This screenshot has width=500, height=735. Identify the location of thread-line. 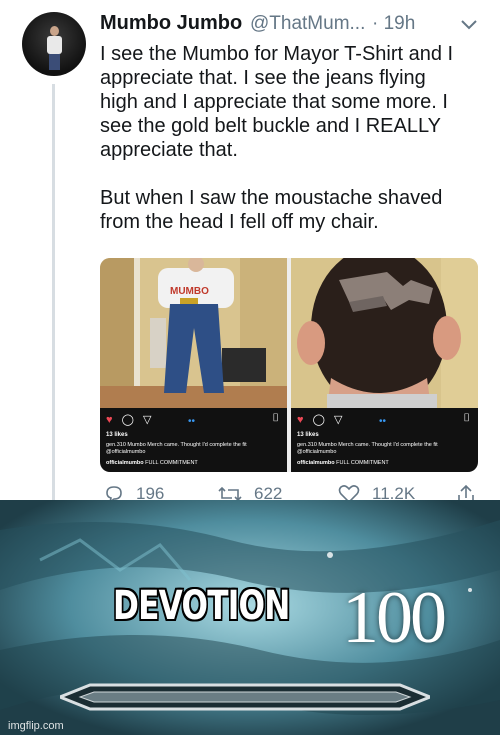
(53, 292).